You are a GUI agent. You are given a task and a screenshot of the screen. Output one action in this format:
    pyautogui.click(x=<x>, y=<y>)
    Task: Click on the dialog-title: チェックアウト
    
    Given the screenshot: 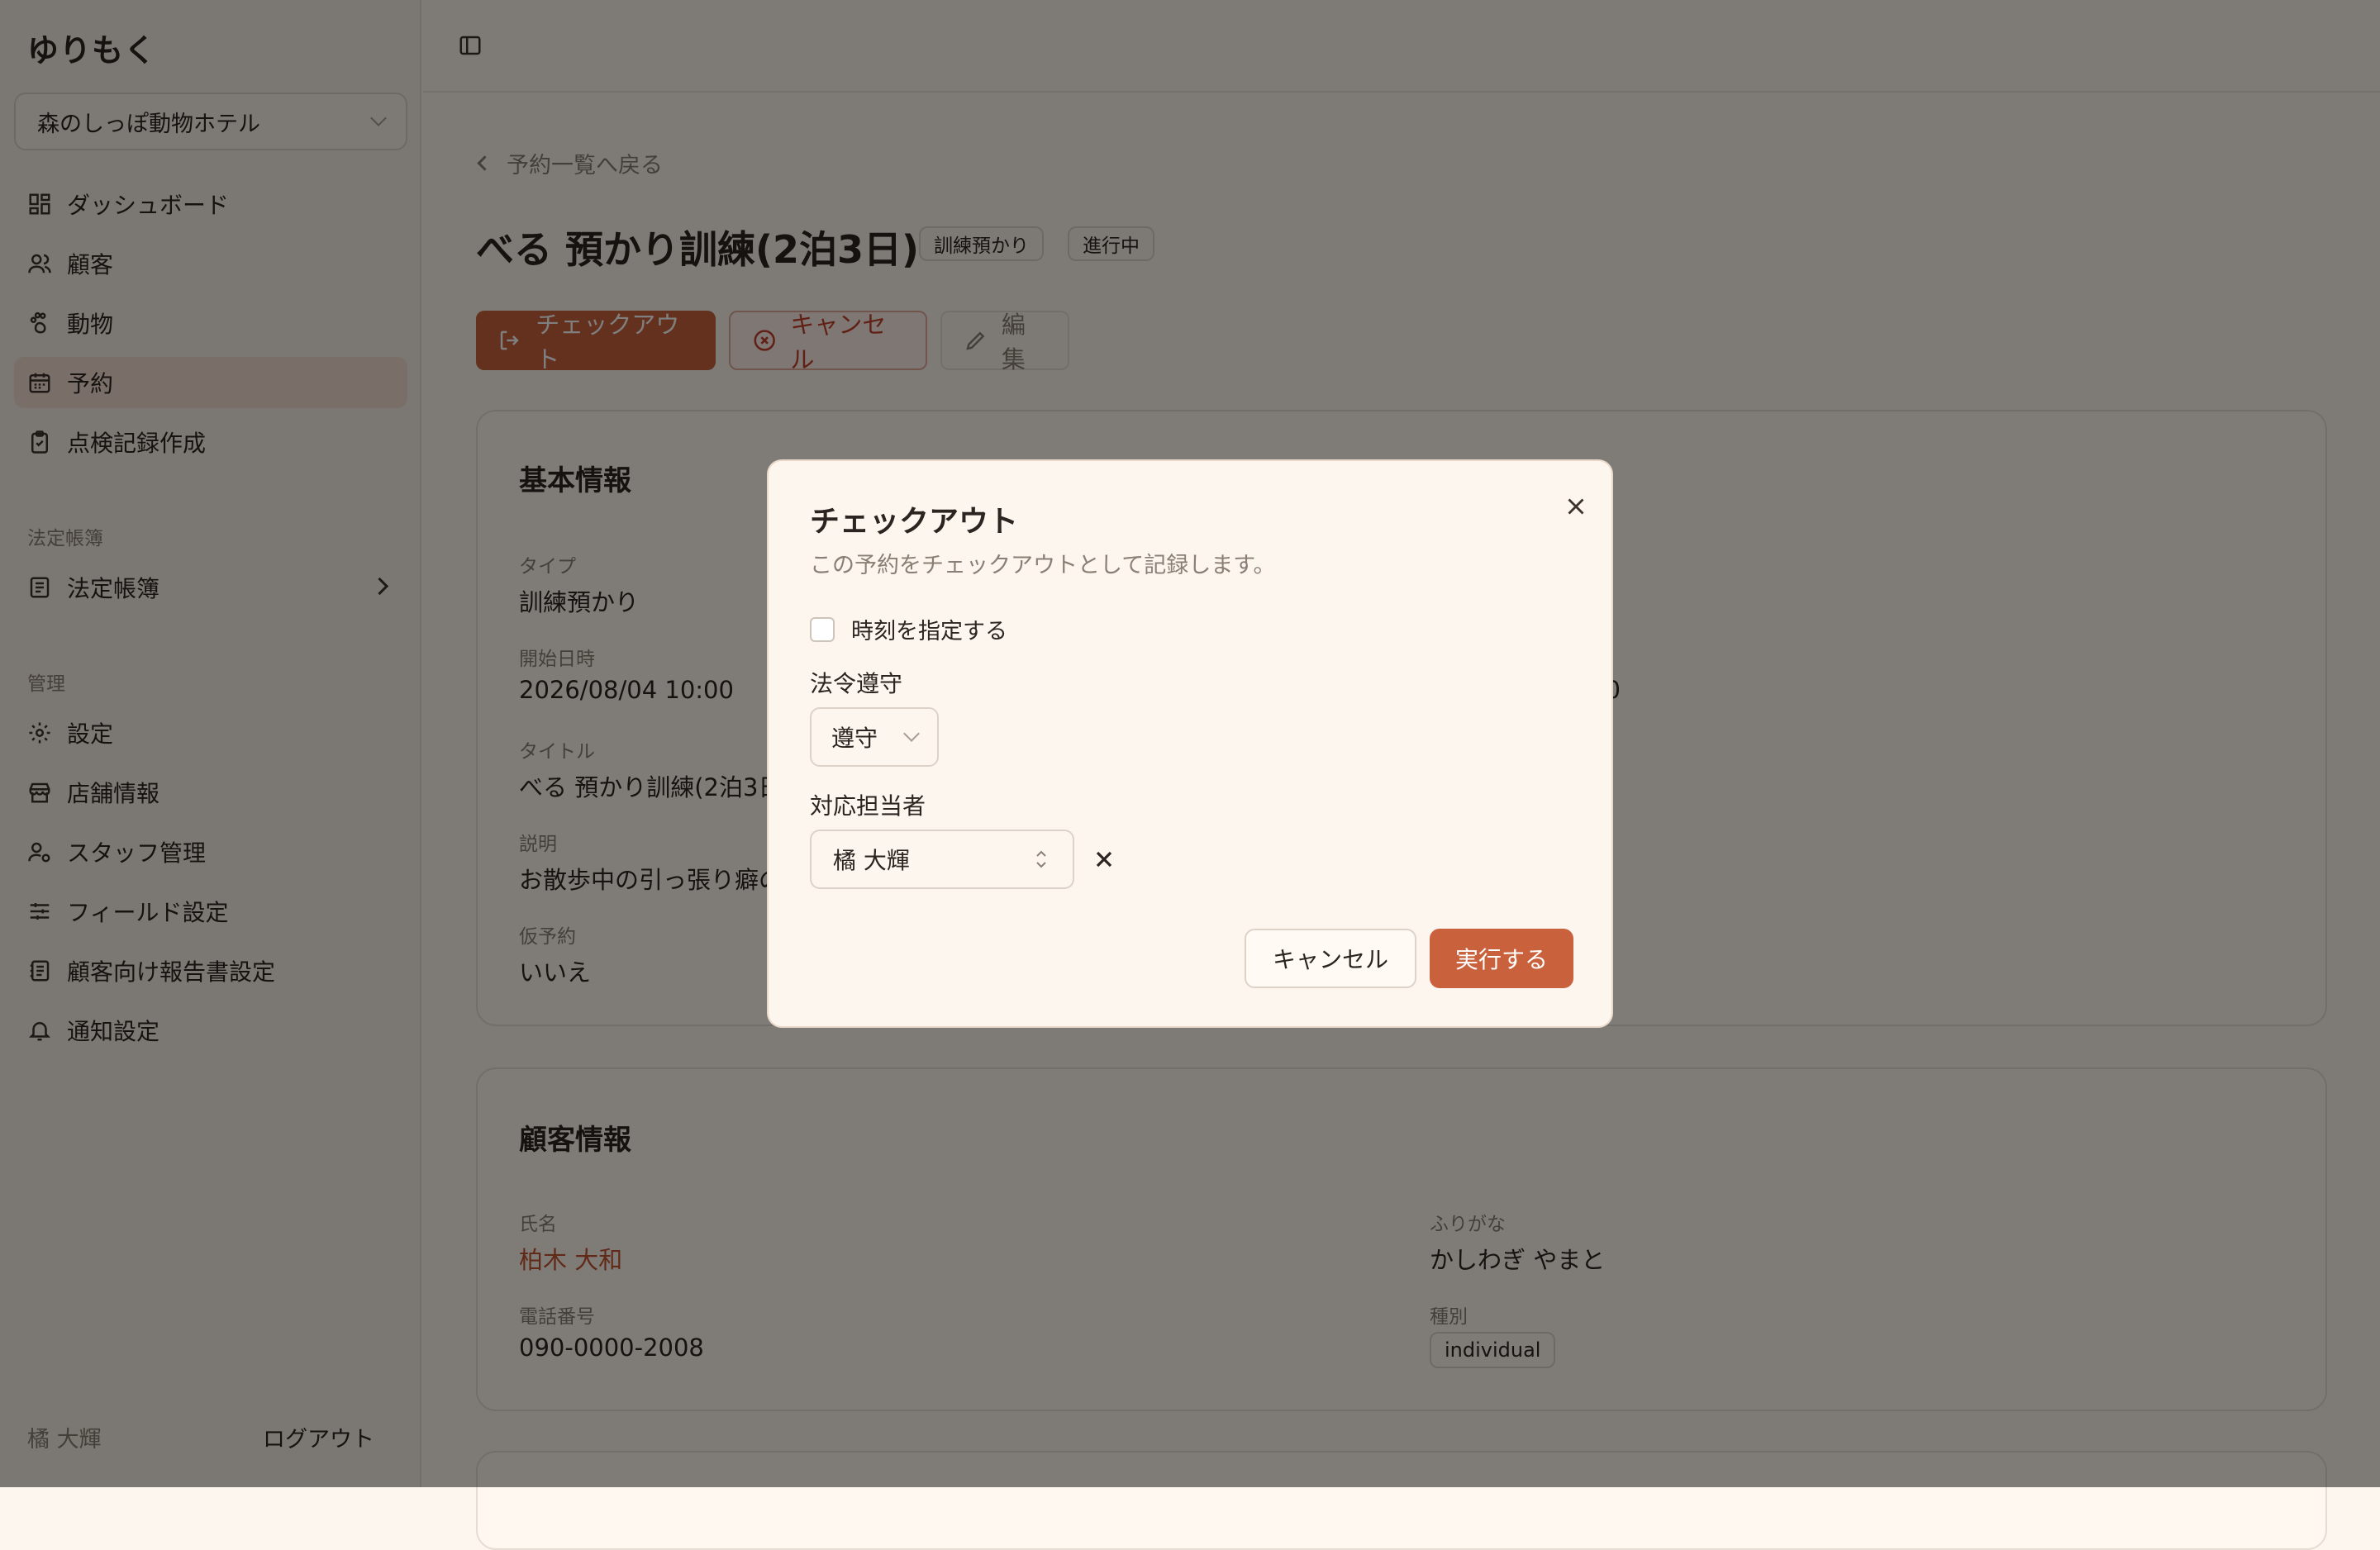 What is the action you would take?
    pyautogui.click(x=914, y=522)
    